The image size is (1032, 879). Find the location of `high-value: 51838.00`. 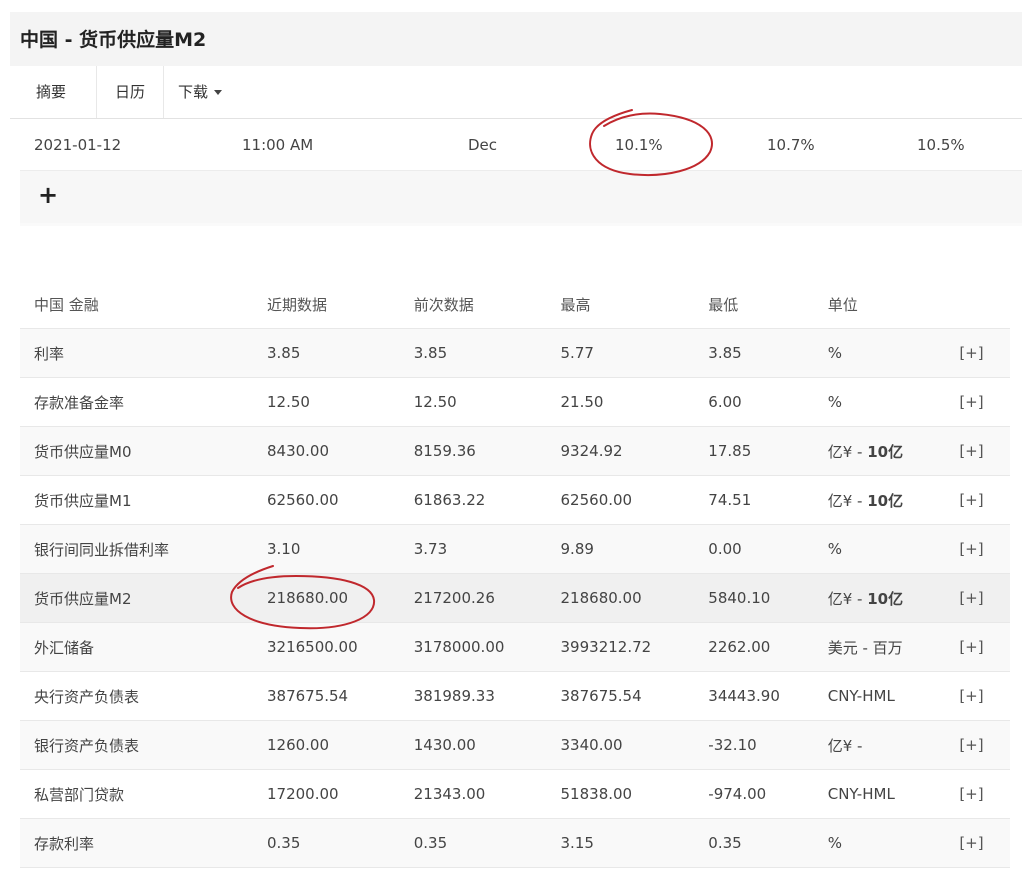

high-value: 51838.00 is located at coordinates (634, 794).